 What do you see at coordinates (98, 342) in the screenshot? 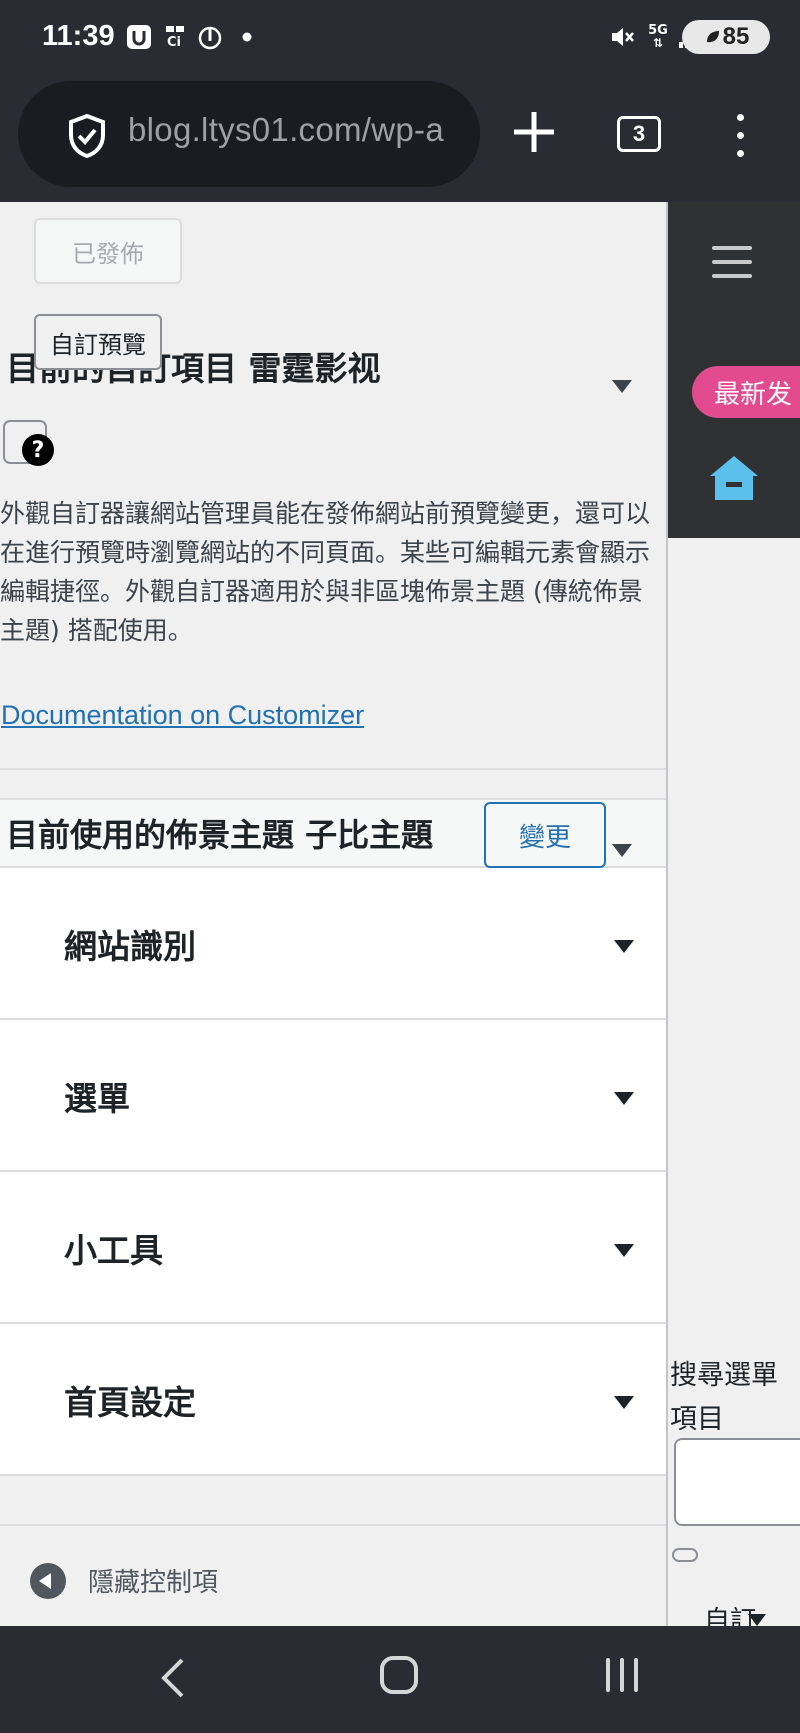
I see `preview-tooltip: 自訂預覽` at bounding box center [98, 342].